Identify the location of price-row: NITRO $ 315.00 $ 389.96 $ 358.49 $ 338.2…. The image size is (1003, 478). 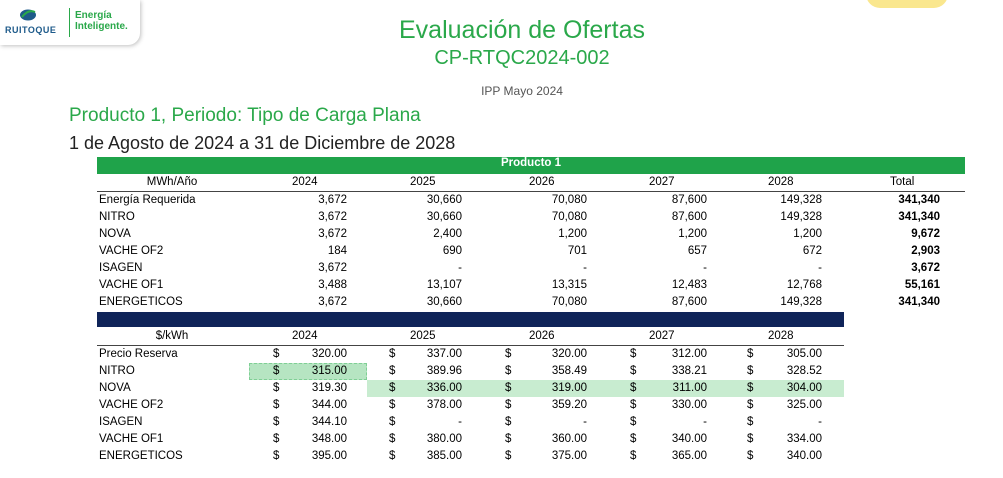
(470, 371).